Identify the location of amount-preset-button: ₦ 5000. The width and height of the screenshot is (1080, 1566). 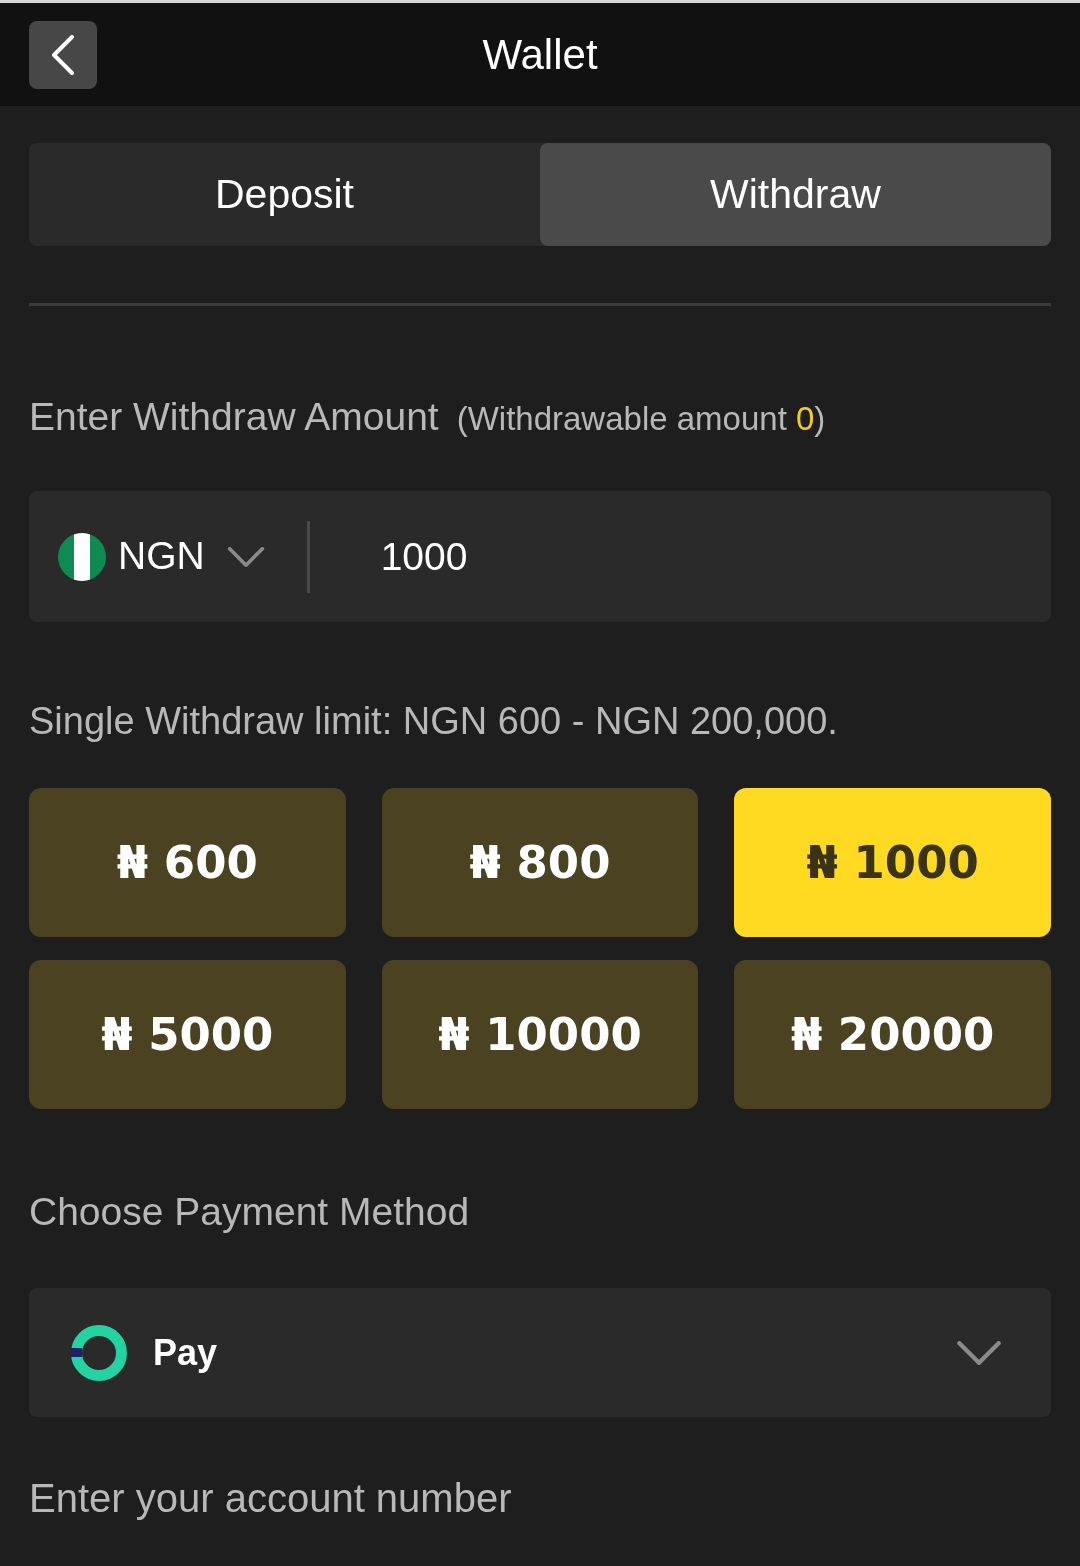
(187, 1034).